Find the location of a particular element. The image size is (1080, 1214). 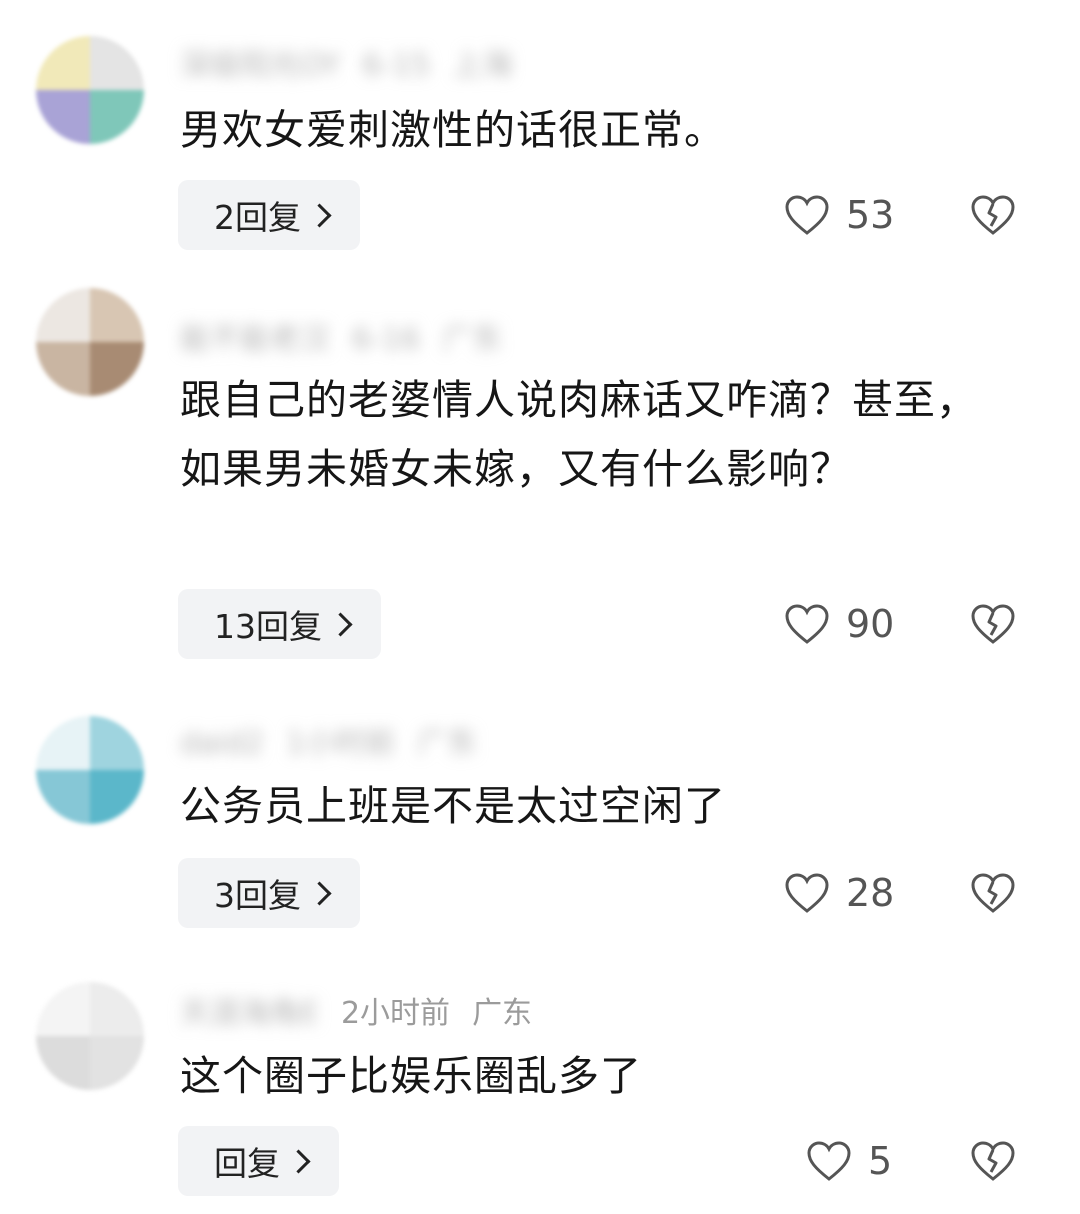

reply-button: 13回复 is located at coordinates (279, 624).